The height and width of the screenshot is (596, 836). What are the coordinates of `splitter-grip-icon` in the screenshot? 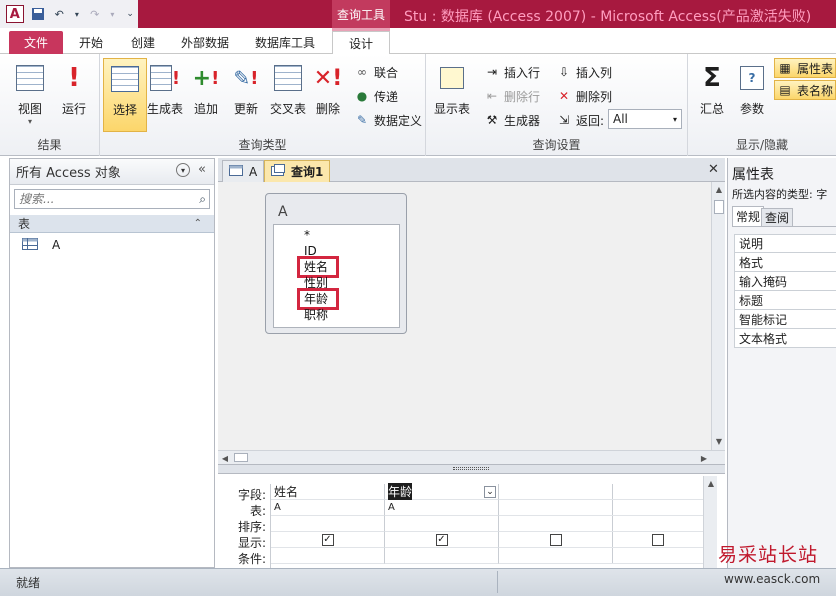 It's located at (471, 468).